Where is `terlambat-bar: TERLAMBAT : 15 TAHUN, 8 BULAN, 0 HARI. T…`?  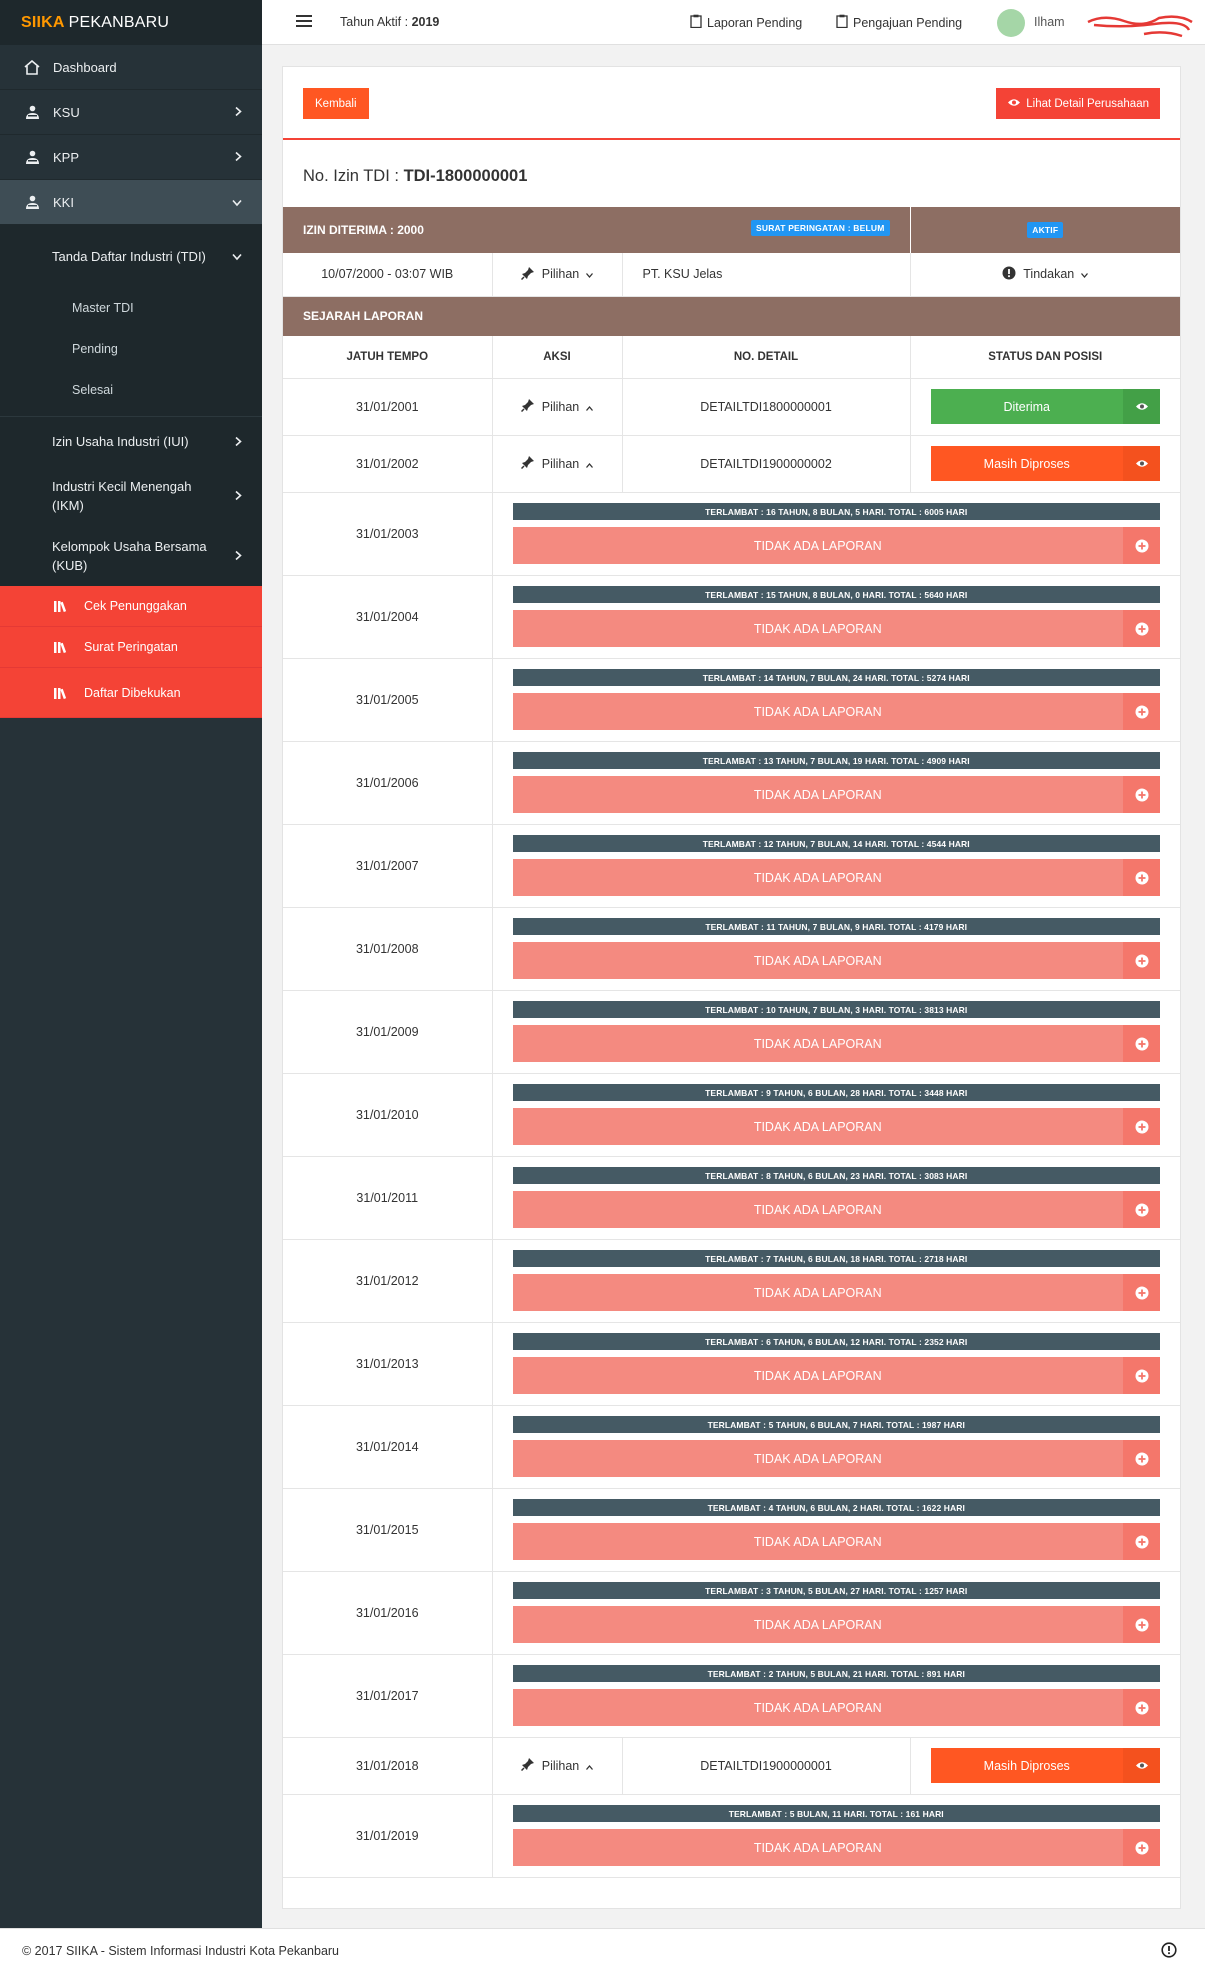 terlambat-bar: TERLAMBAT : 15 TAHUN, 8 BULAN, 0 HARI. T… is located at coordinates (836, 594).